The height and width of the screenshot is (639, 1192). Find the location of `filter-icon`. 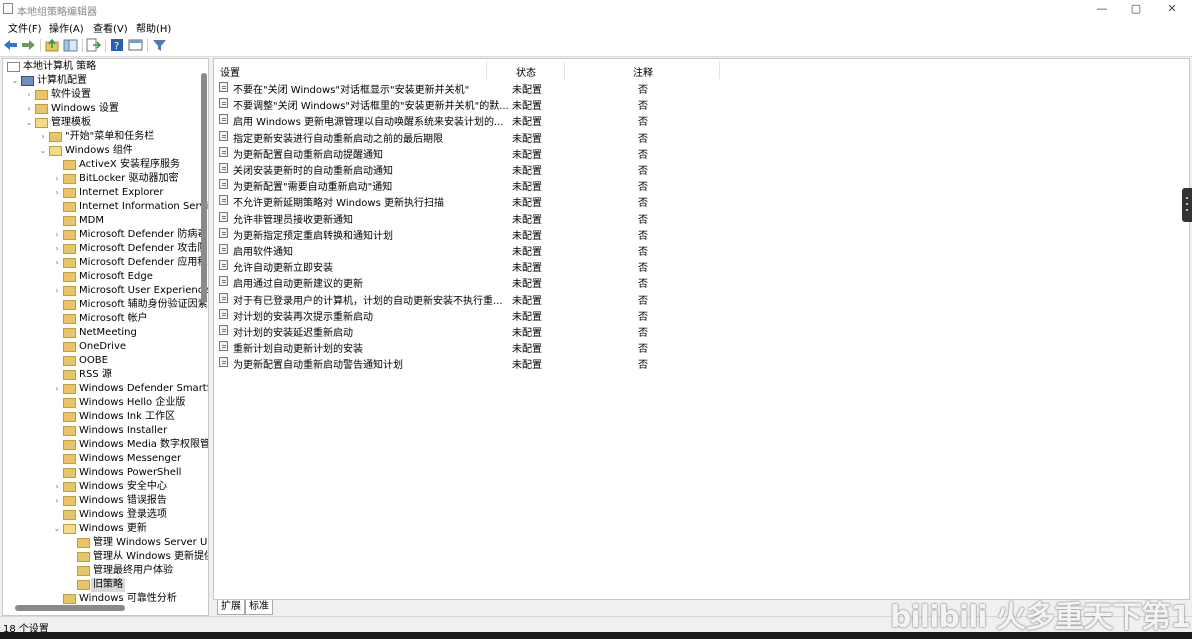

filter-icon is located at coordinates (159, 45).